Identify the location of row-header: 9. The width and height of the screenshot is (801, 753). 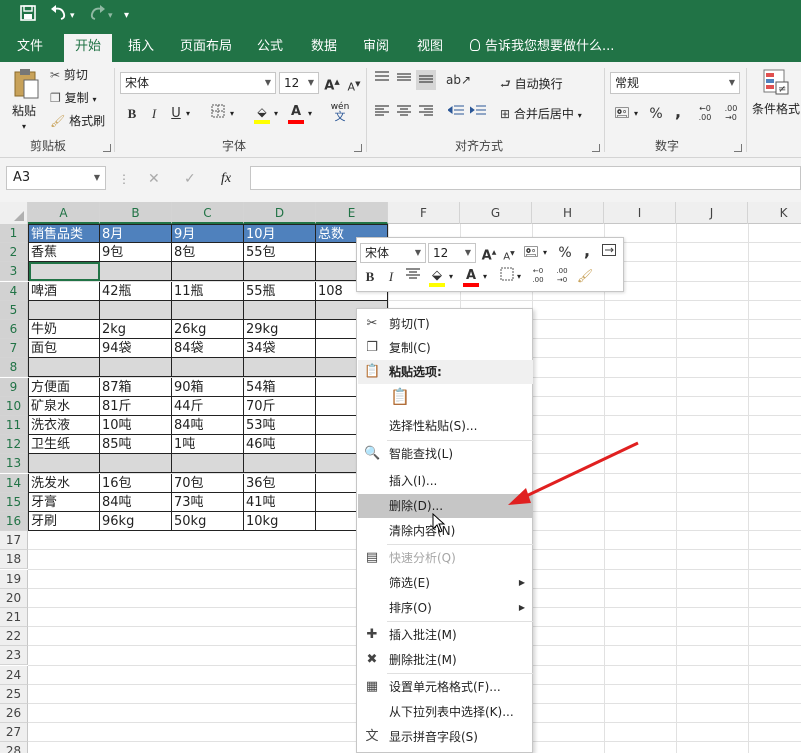
(14, 387).